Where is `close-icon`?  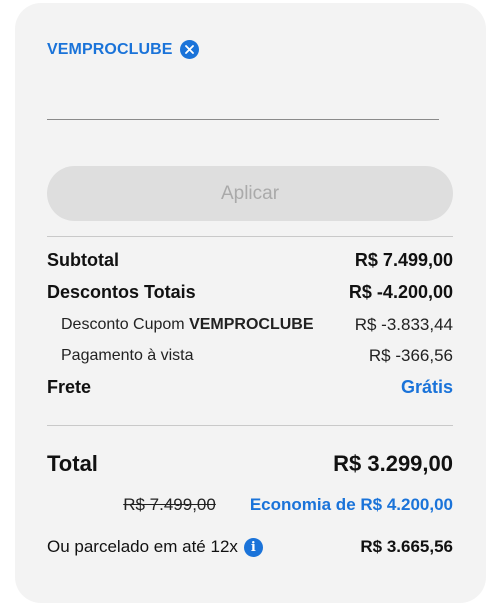 close-icon is located at coordinates (189, 49).